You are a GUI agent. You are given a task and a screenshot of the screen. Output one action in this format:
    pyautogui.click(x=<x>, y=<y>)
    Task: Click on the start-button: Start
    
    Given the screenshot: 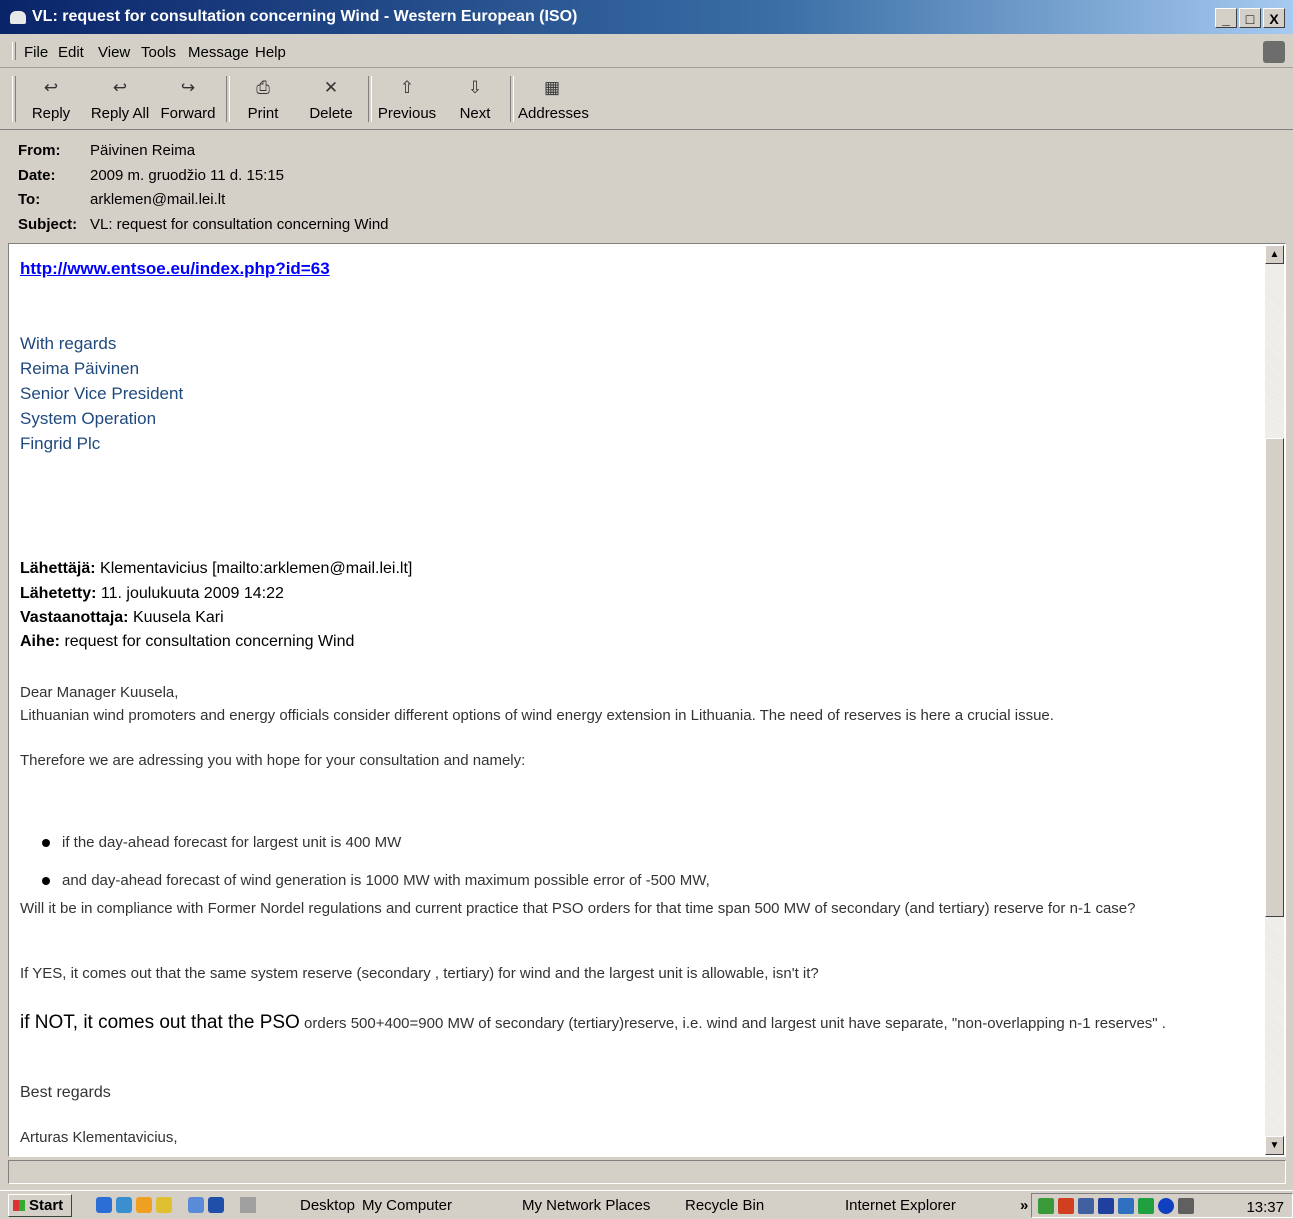 What is the action you would take?
    pyautogui.click(x=40, y=1205)
    